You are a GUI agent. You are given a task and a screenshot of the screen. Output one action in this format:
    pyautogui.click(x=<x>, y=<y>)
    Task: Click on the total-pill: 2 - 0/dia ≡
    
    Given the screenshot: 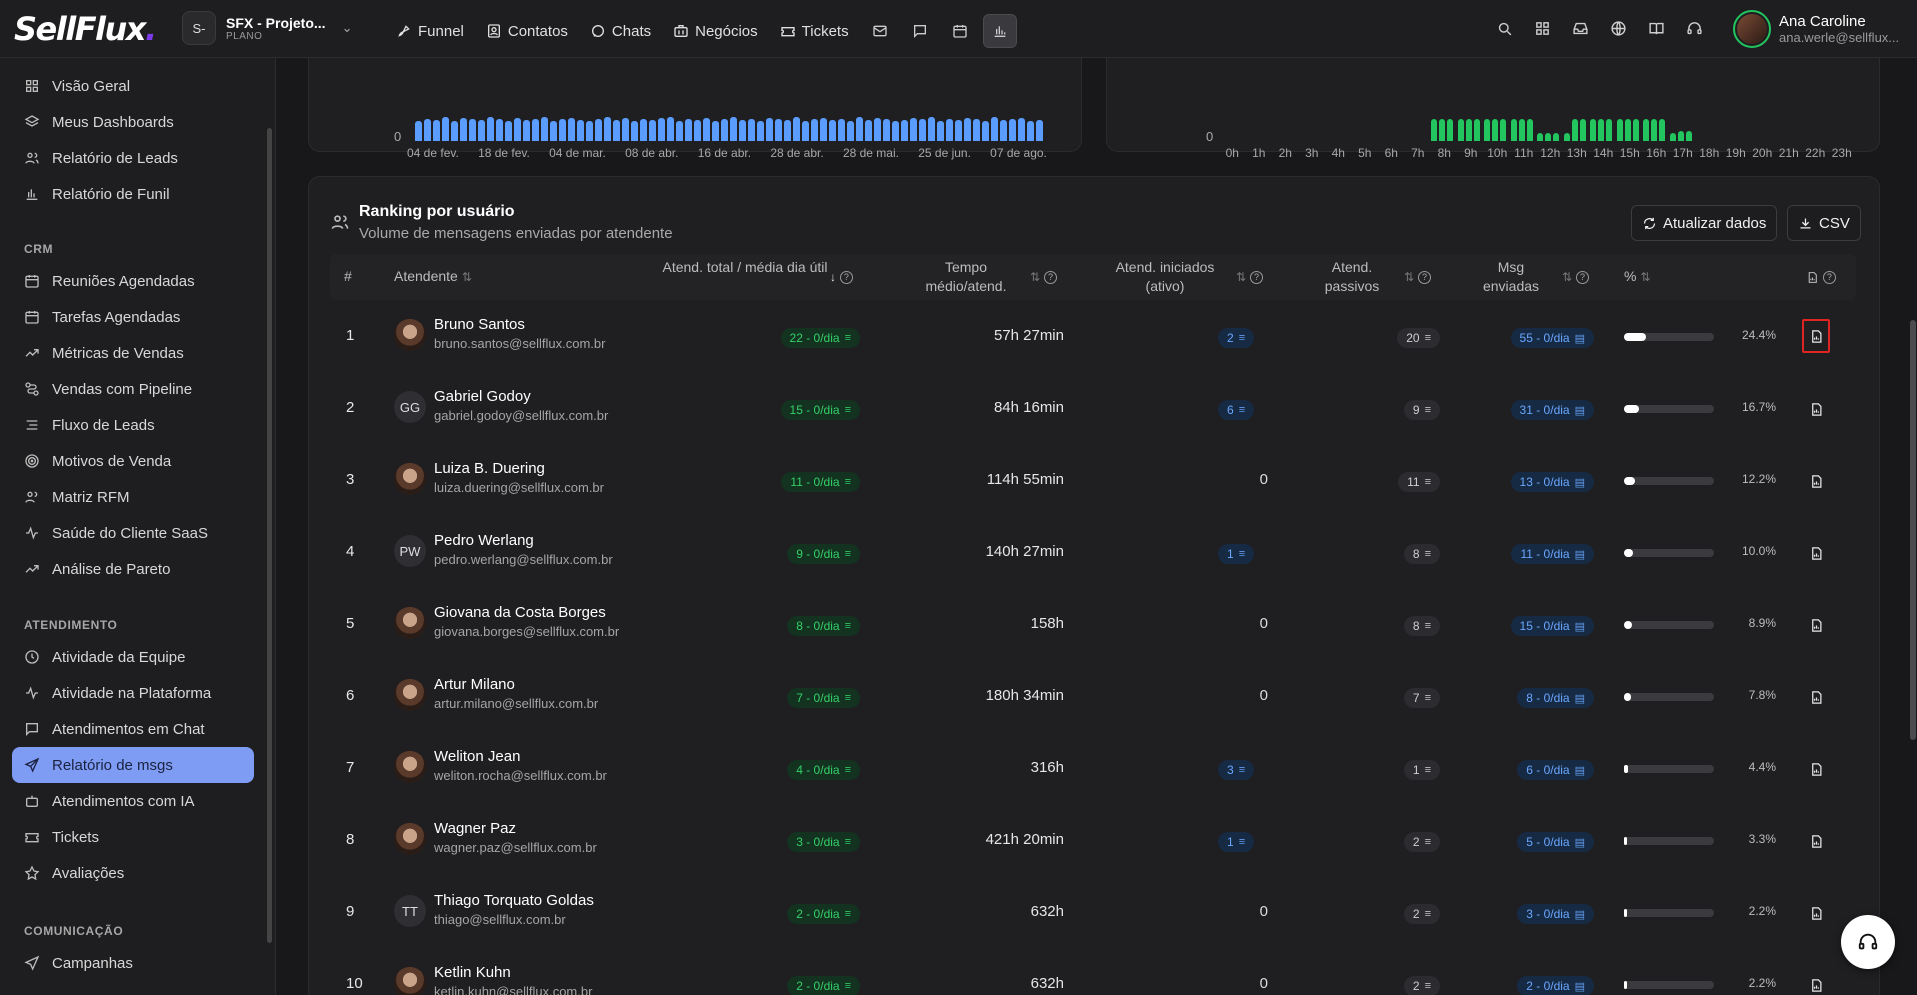 What is the action you would take?
    pyautogui.click(x=823, y=914)
    